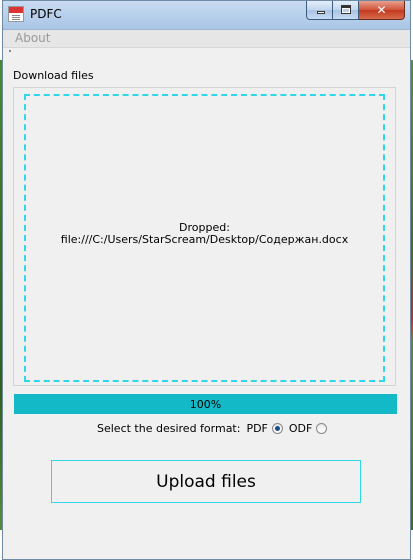 The height and width of the screenshot is (560, 413). I want to click on format-pdf-label: PDF, so click(256, 428).